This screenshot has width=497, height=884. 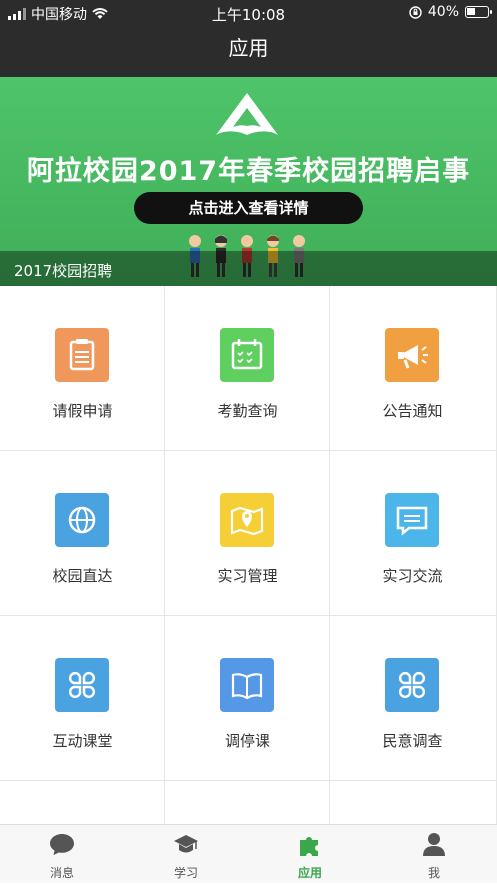 What do you see at coordinates (82, 576) in the screenshot?
I see `app-label: 校园直达` at bounding box center [82, 576].